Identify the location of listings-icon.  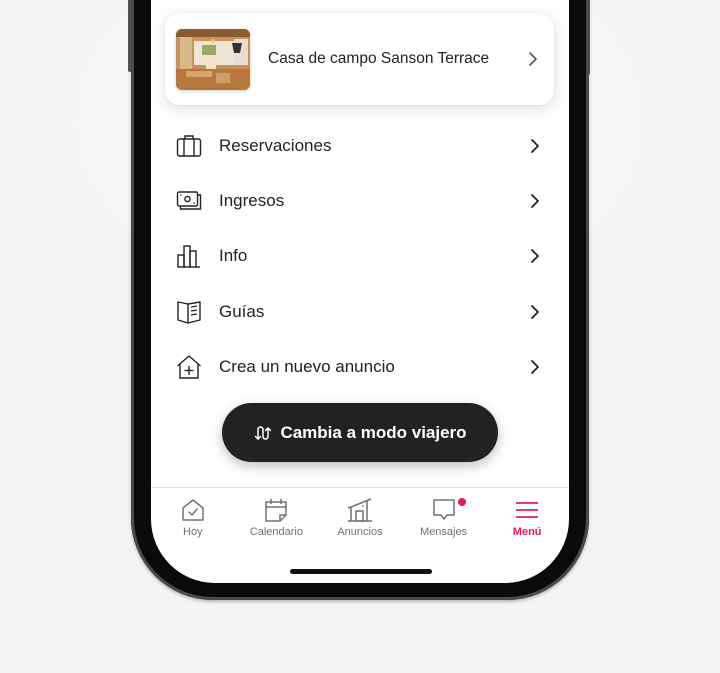
(359, 510).